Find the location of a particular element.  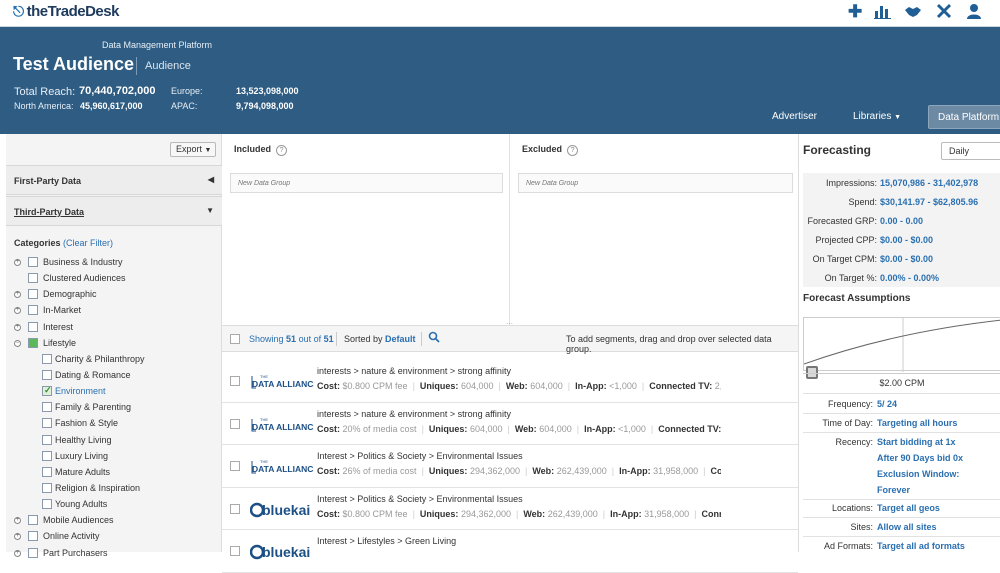

slider-track is located at coordinates (901, 373).